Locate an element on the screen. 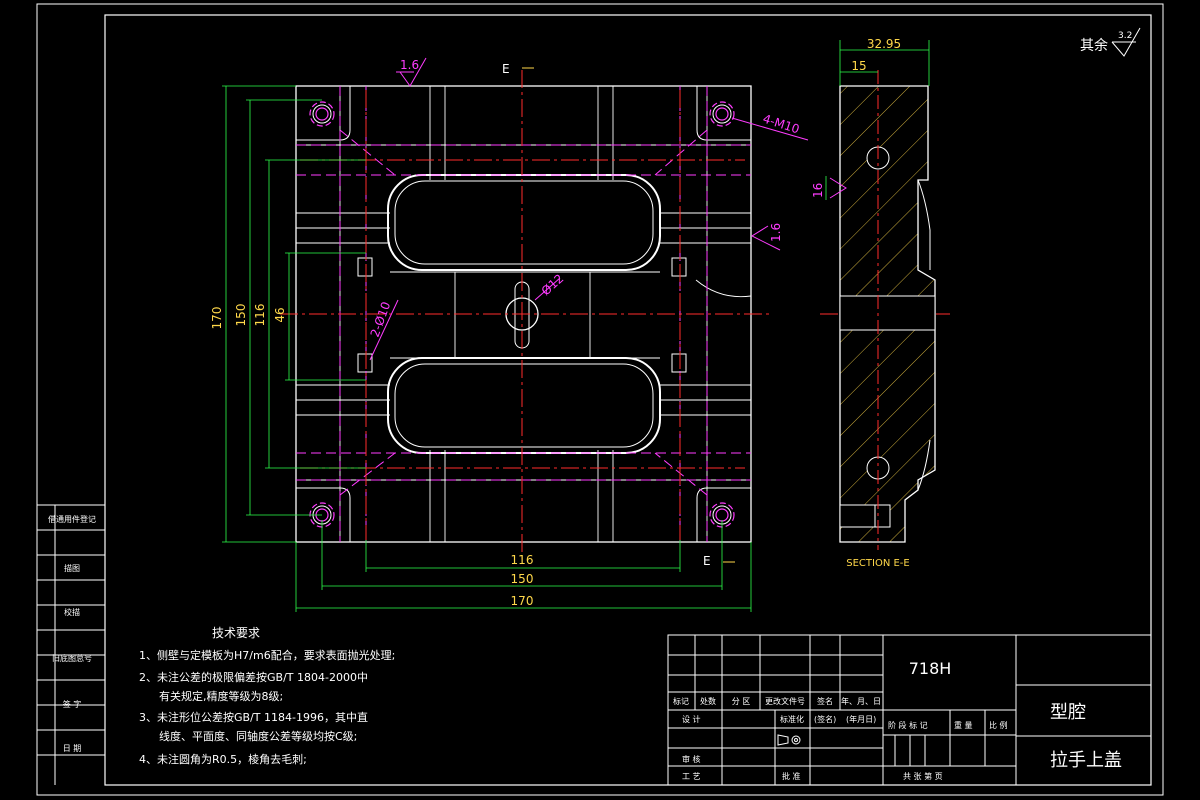  strip-label-4: 签 字 is located at coordinates (72, 704).